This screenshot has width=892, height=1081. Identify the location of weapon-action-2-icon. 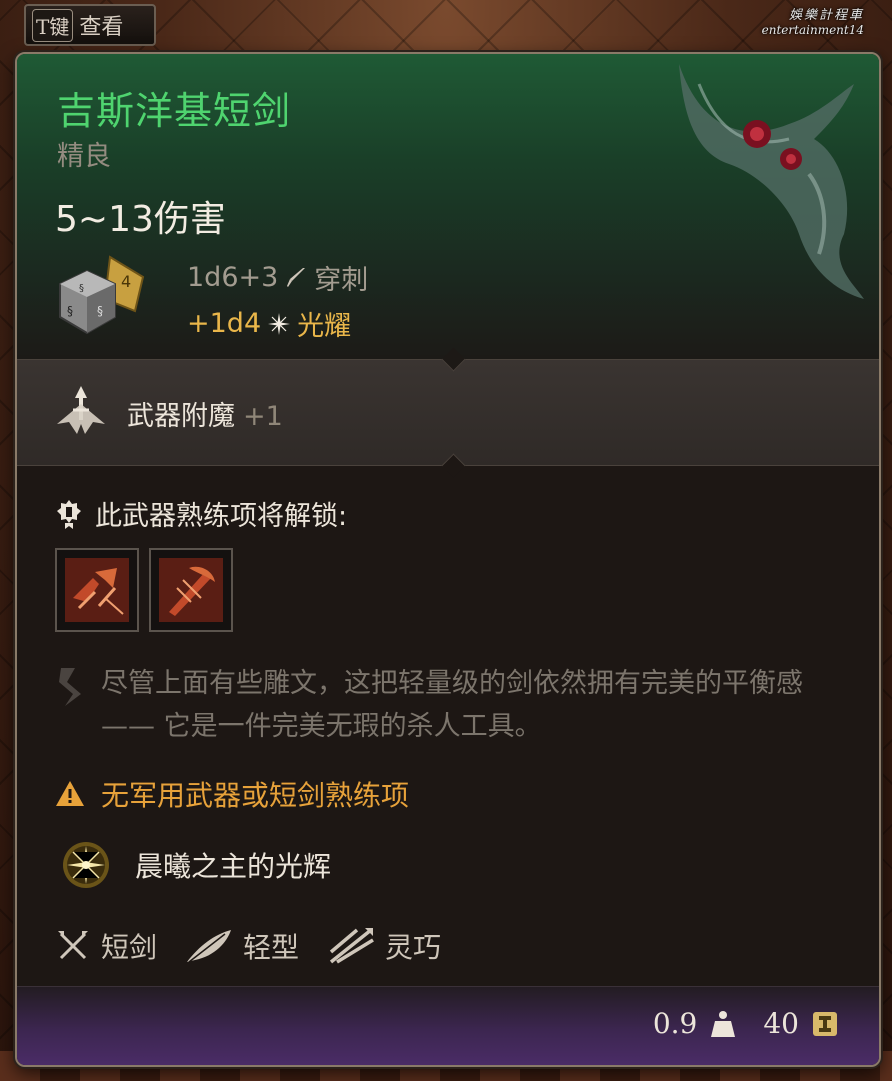
(191, 590).